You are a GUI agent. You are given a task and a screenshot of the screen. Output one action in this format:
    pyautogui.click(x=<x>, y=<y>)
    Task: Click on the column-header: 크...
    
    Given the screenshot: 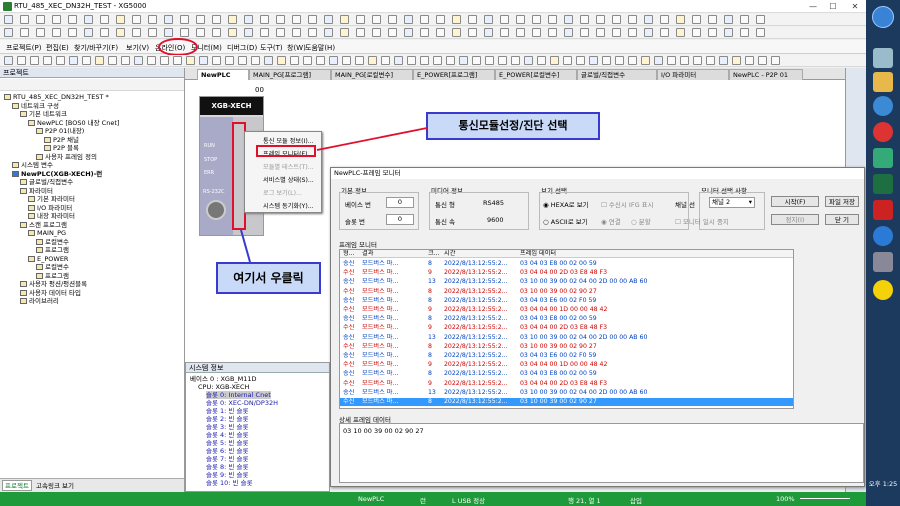 What is the action you would take?
    pyautogui.click(x=436, y=254)
    